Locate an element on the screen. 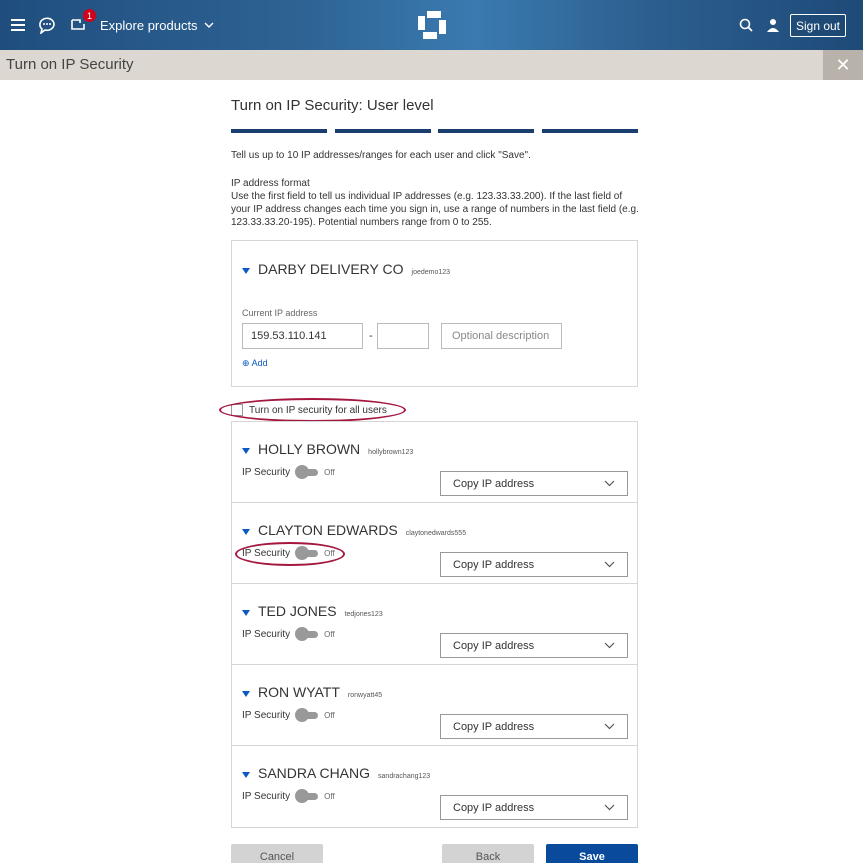 This screenshot has height=863, width=863. back-button: Back is located at coordinates (488, 853).